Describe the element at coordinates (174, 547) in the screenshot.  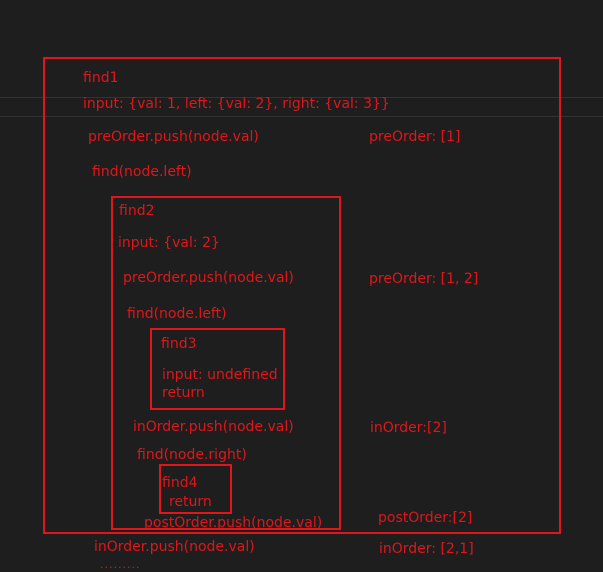
I see `find1-inorder-push: inOrder.push(node.val)` at that location.